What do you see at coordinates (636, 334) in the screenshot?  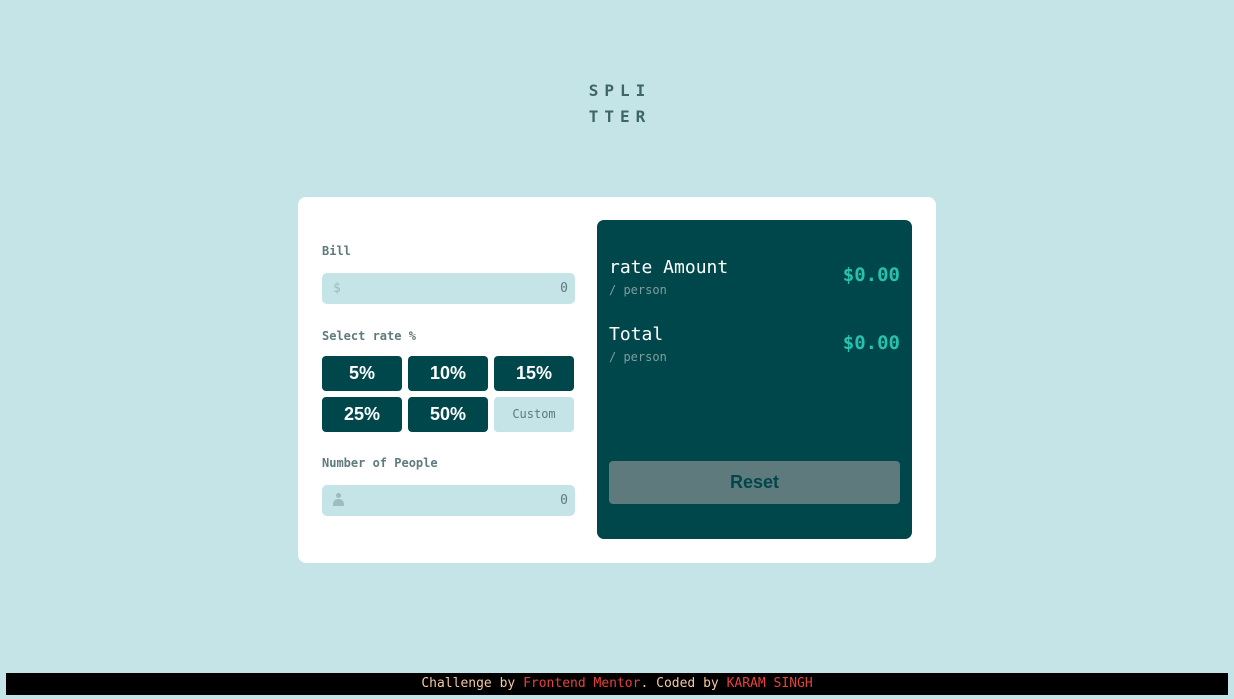 I see `total-title: Total` at bounding box center [636, 334].